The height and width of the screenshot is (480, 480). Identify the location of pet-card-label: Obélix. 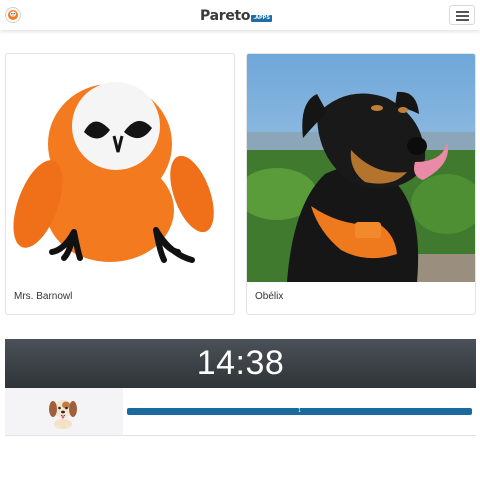
(269, 296).